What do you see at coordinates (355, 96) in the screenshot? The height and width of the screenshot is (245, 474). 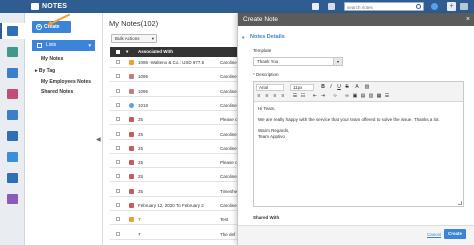 I see `image-icon: ▣` at bounding box center [355, 96].